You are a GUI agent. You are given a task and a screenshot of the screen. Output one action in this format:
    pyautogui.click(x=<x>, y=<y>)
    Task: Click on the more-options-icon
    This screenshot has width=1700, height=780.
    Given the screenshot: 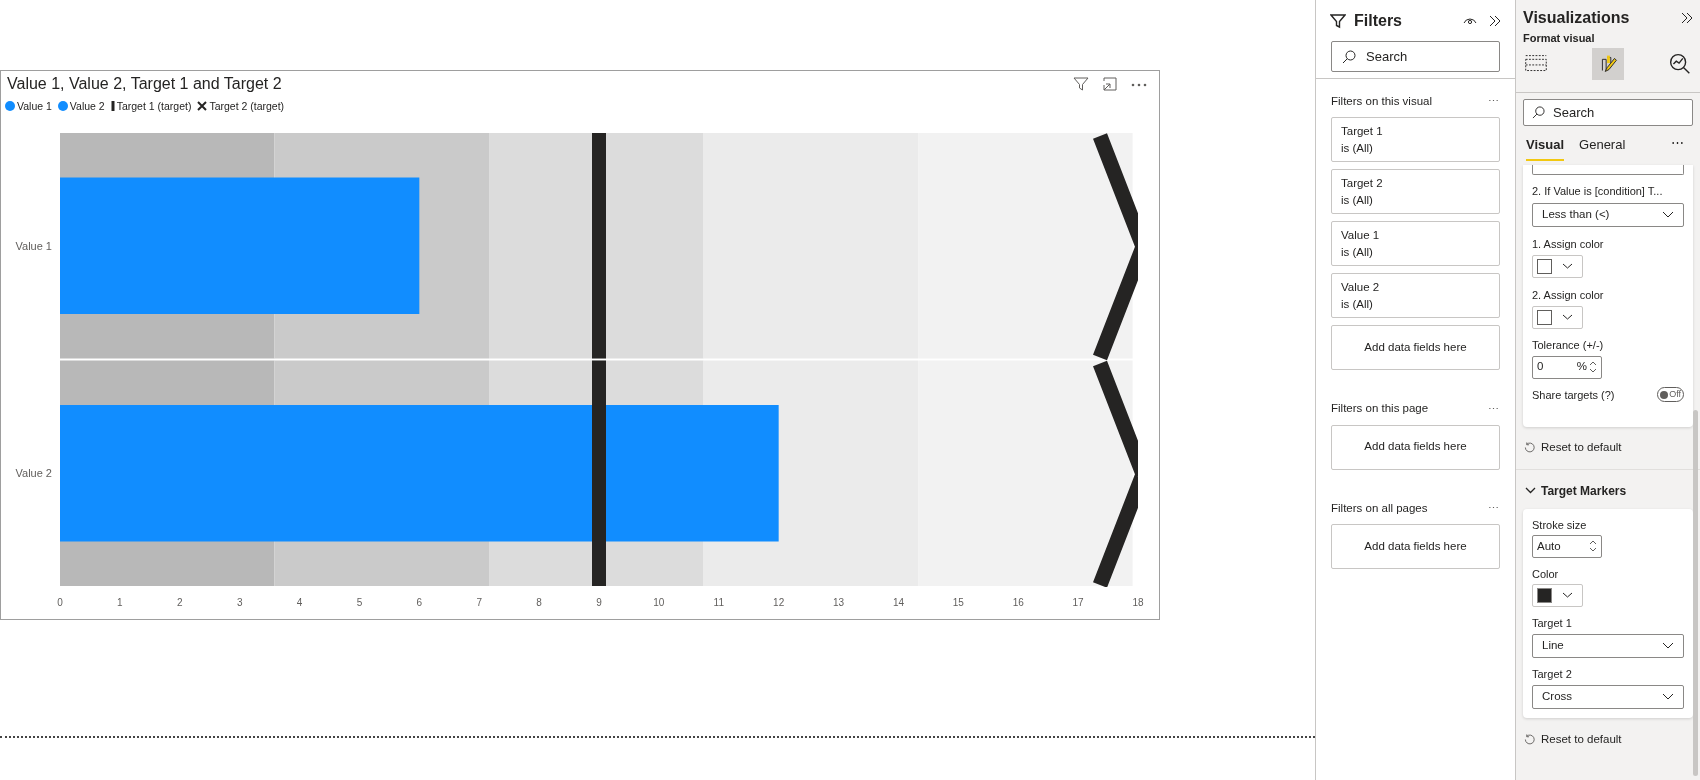 What is the action you would take?
    pyautogui.click(x=1139, y=85)
    